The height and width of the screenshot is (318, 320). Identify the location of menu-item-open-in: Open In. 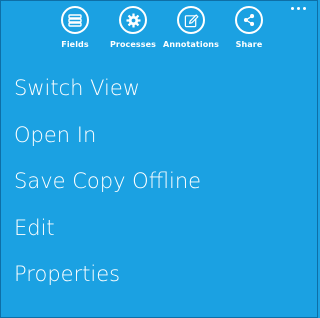
(107, 140).